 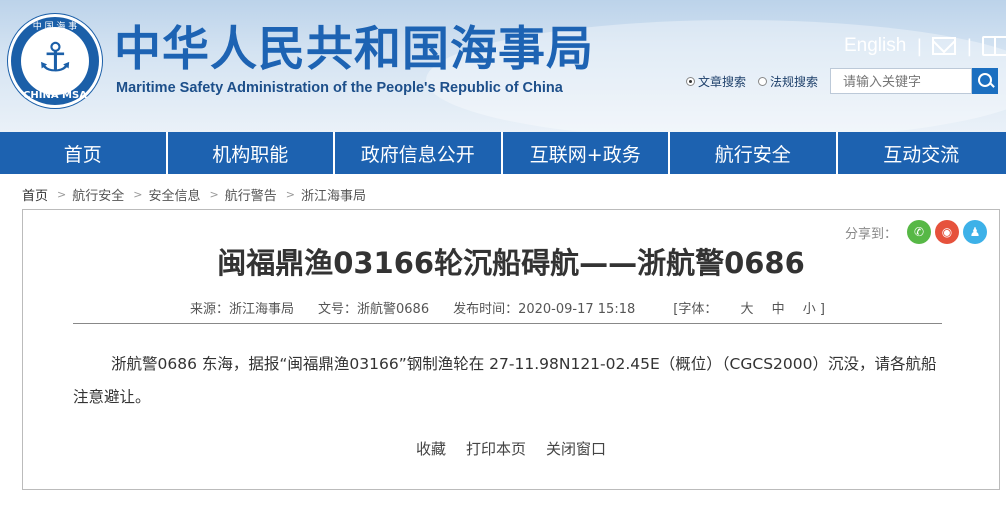 I want to click on article-doc-no: 文号：浙航警0686, so click(x=374, y=309).